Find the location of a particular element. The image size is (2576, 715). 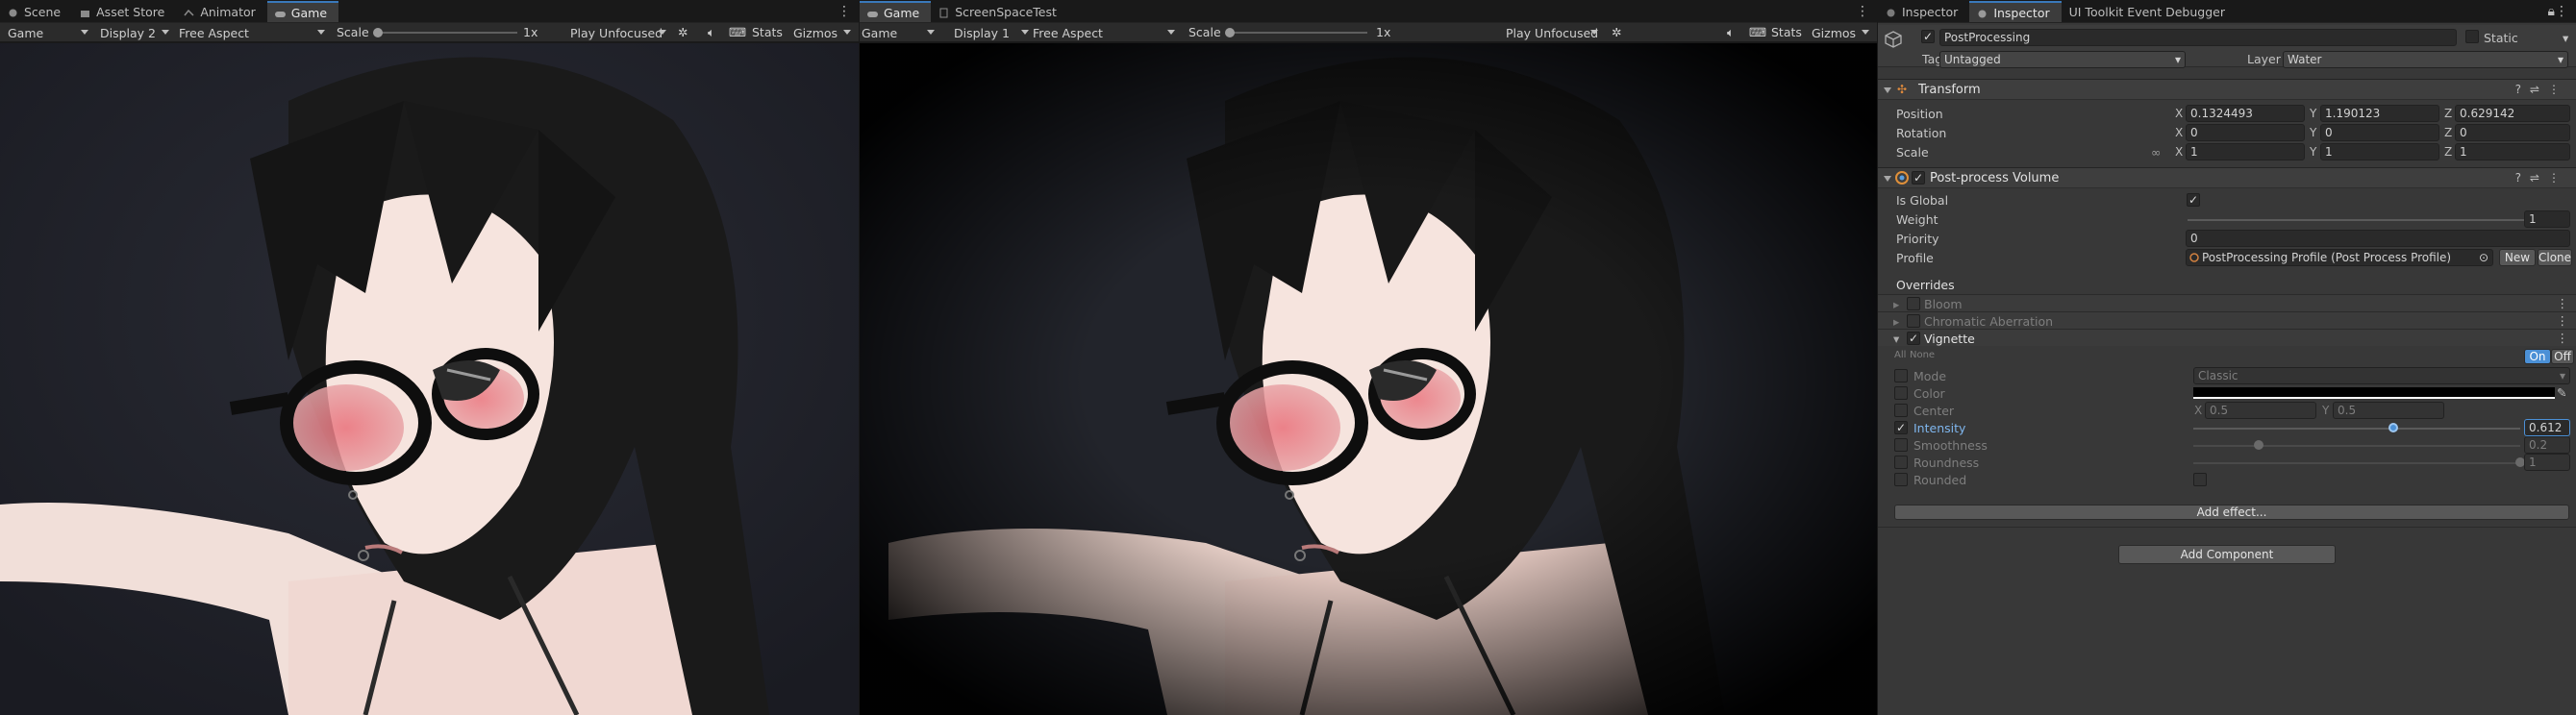

scale-y-field: 1 is located at coordinates (2379, 151).